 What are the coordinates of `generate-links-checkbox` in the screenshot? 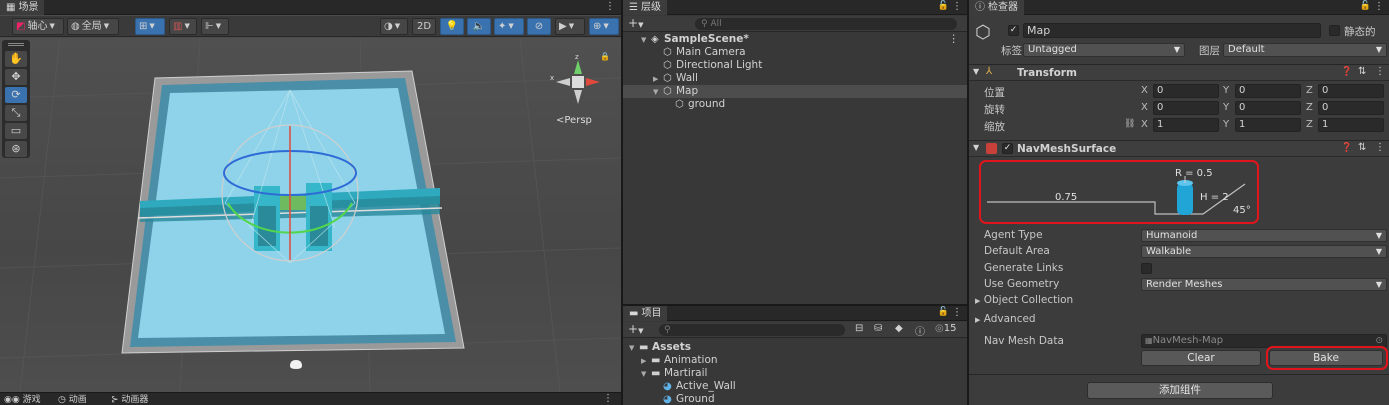 It's located at (1146, 268).